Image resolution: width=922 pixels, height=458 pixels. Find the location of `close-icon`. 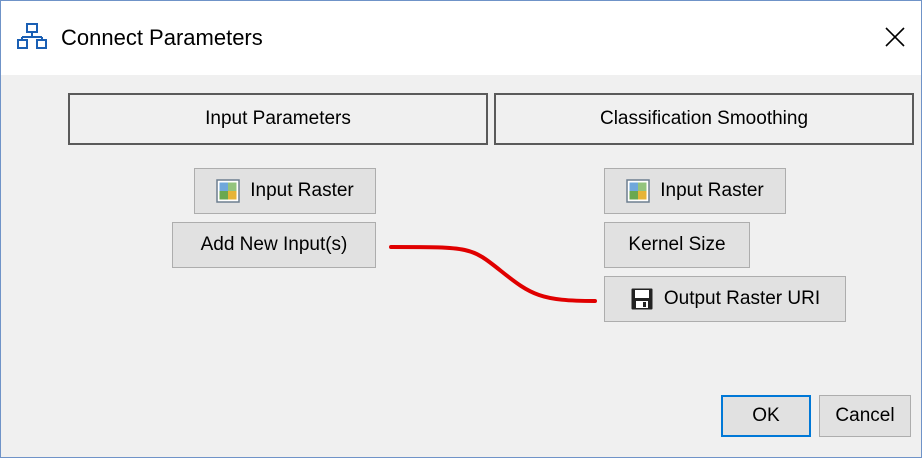

close-icon is located at coordinates (895, 37).